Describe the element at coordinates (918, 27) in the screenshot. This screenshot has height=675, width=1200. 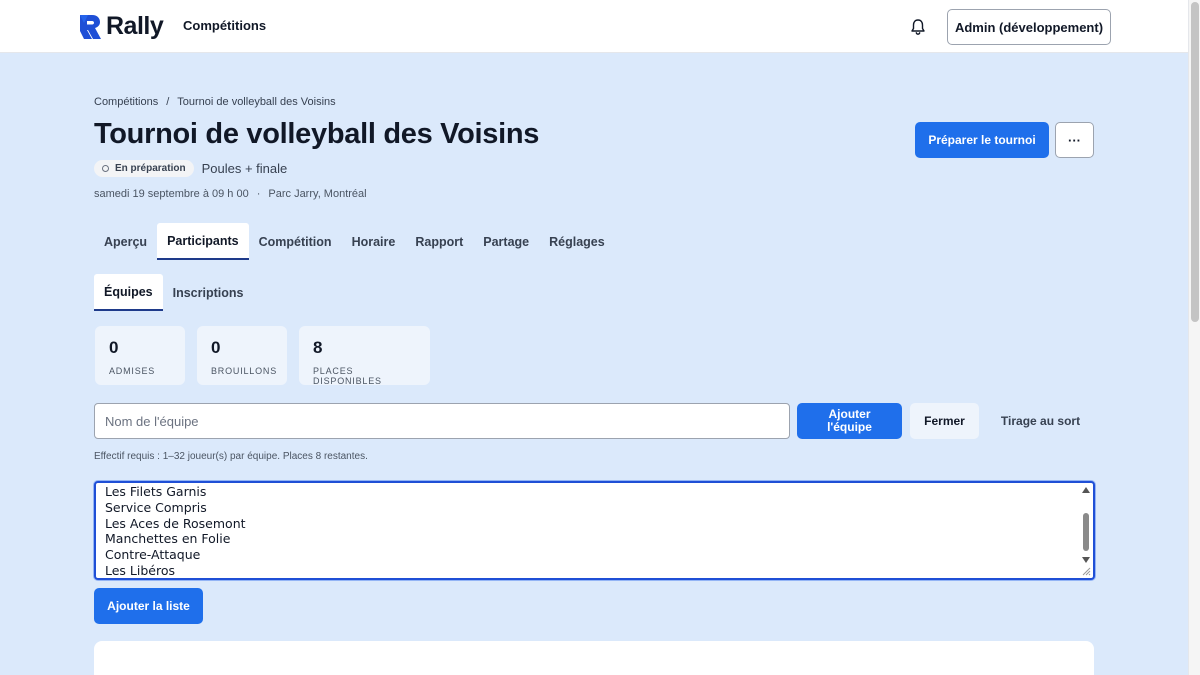
I see `bell-icon` at that location.